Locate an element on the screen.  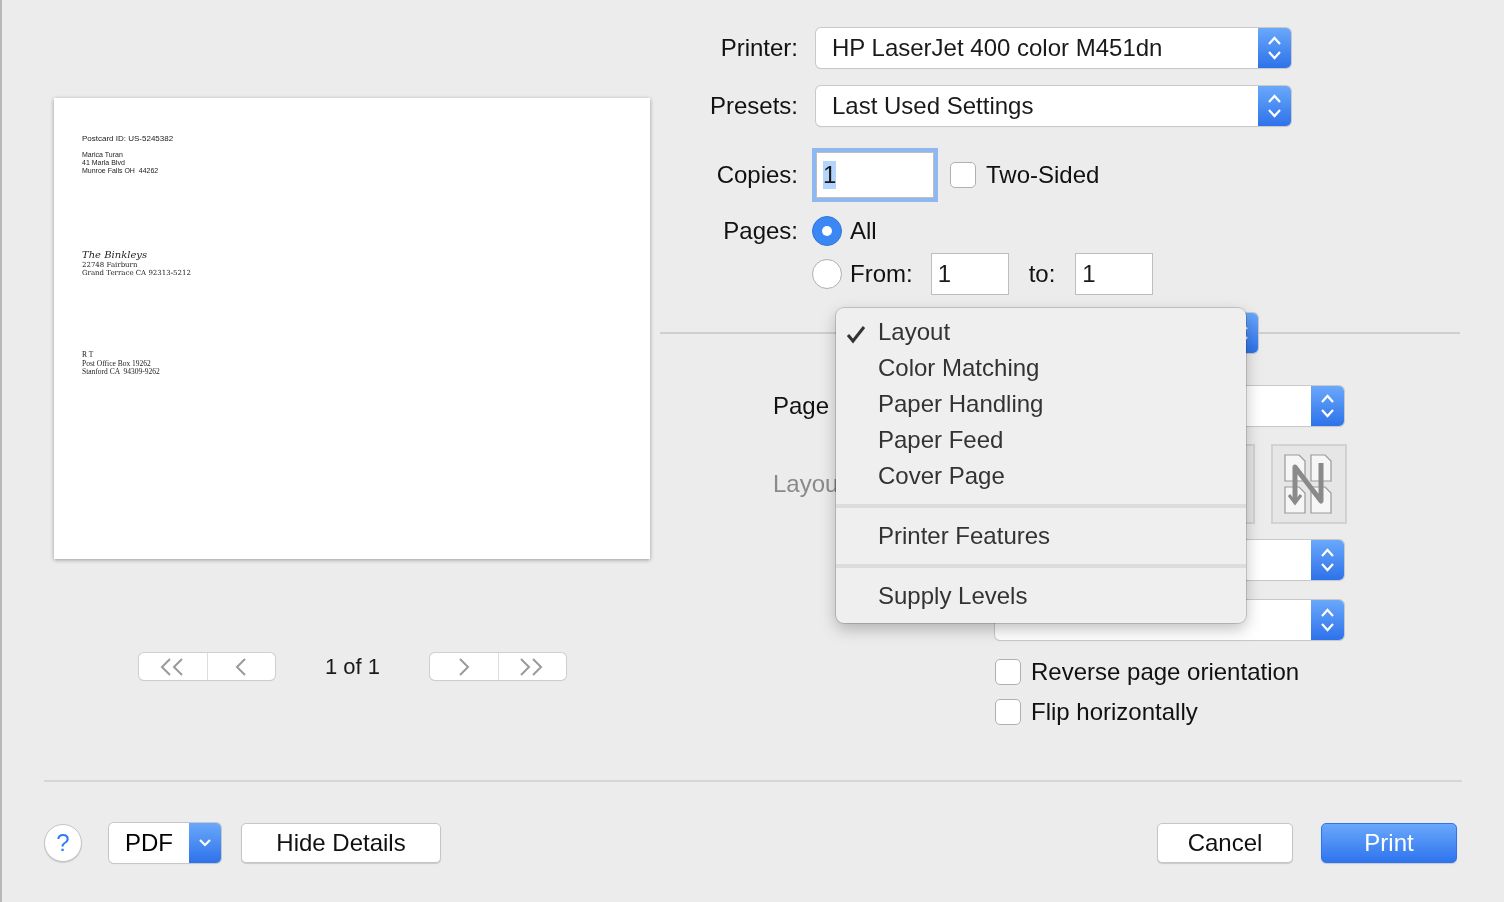
radio-label: All is located at coordinates (863, 231).